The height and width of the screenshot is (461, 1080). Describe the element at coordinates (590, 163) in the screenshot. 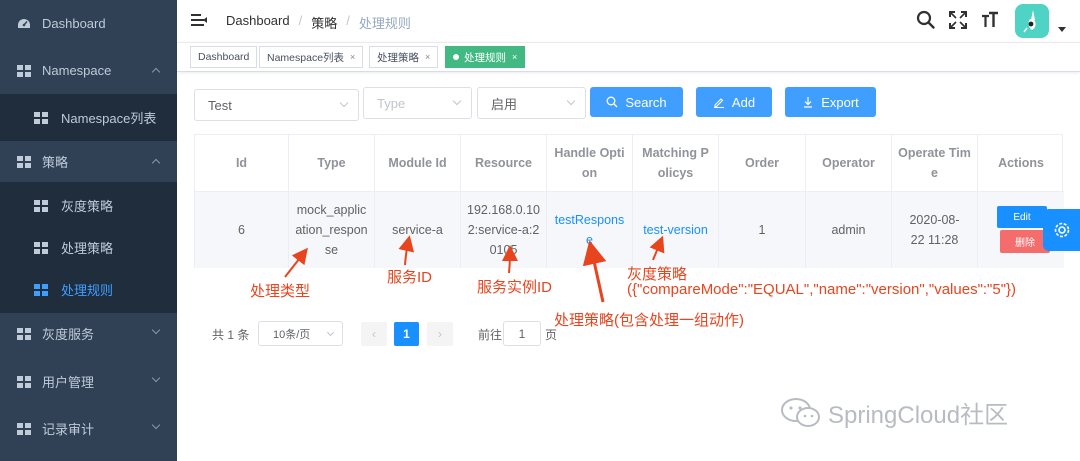

I see `column-header-handle-option: Handle Option` at that location.